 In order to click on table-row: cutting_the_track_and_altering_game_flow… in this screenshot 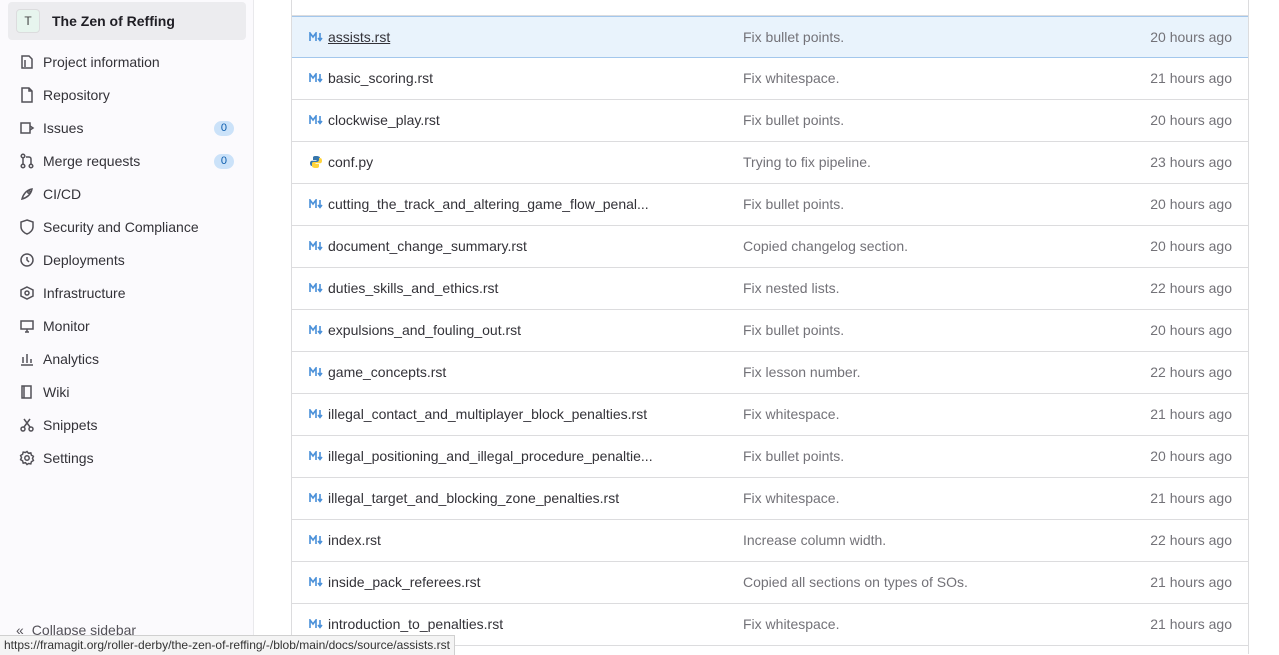, I will do `click(770, 205)`.